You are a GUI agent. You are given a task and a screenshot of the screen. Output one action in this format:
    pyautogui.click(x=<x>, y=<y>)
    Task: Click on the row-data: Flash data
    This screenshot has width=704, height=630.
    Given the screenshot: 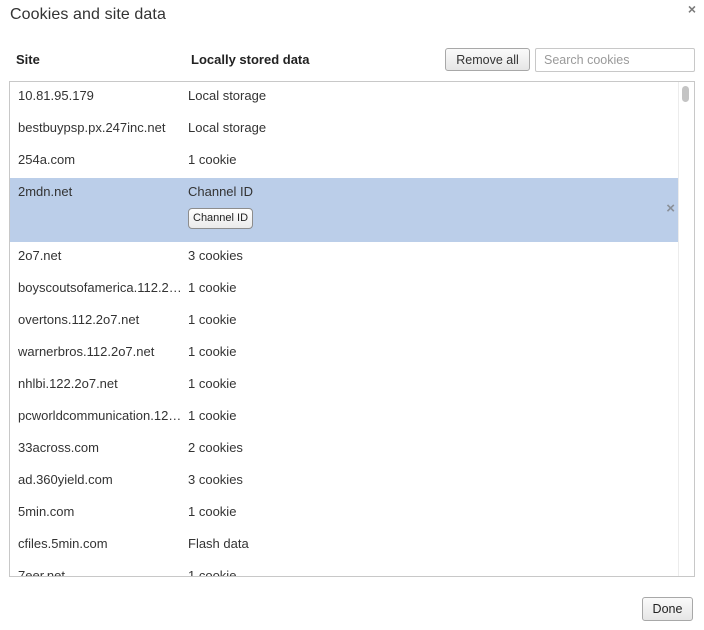 What is the action you would take?
    pyautogui.click(x=218, y=543)
    